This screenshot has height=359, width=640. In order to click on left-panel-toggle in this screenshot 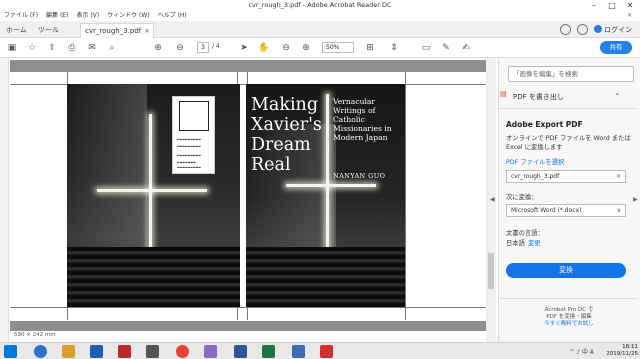, I will do `click(4, 200)`.